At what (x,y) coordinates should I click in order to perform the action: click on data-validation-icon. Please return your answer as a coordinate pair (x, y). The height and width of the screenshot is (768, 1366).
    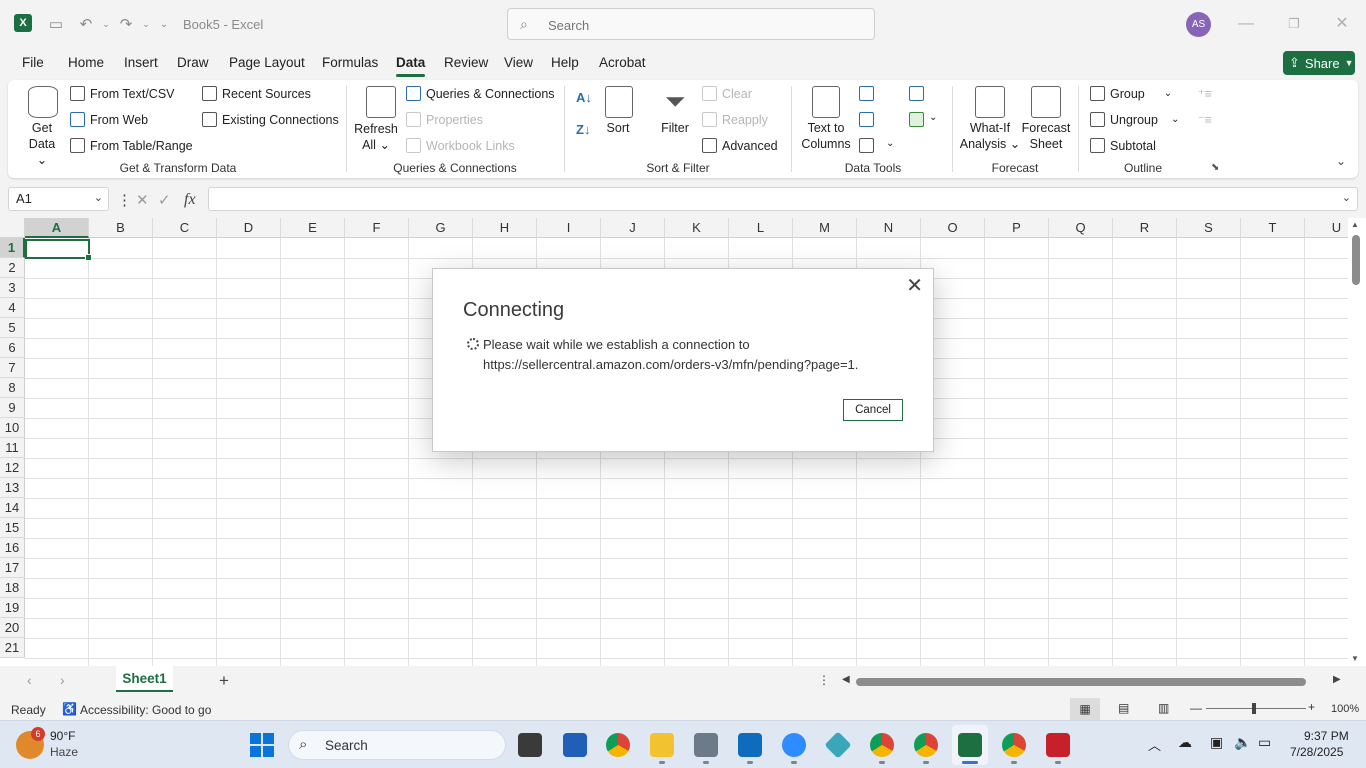
    Looking at the image, I should click on (866, 145).